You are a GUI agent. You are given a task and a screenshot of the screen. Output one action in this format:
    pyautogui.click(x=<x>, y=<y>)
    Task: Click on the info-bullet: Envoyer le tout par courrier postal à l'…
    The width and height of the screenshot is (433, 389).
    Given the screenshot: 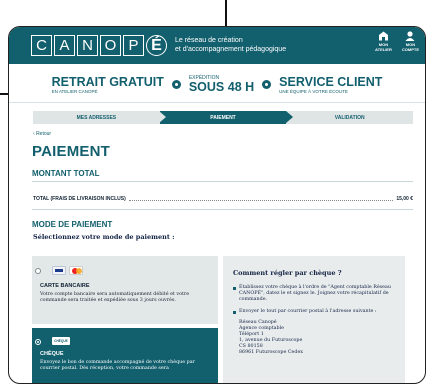 What is the action you would take?
    pyautogui.click(x=314, y=332)
    